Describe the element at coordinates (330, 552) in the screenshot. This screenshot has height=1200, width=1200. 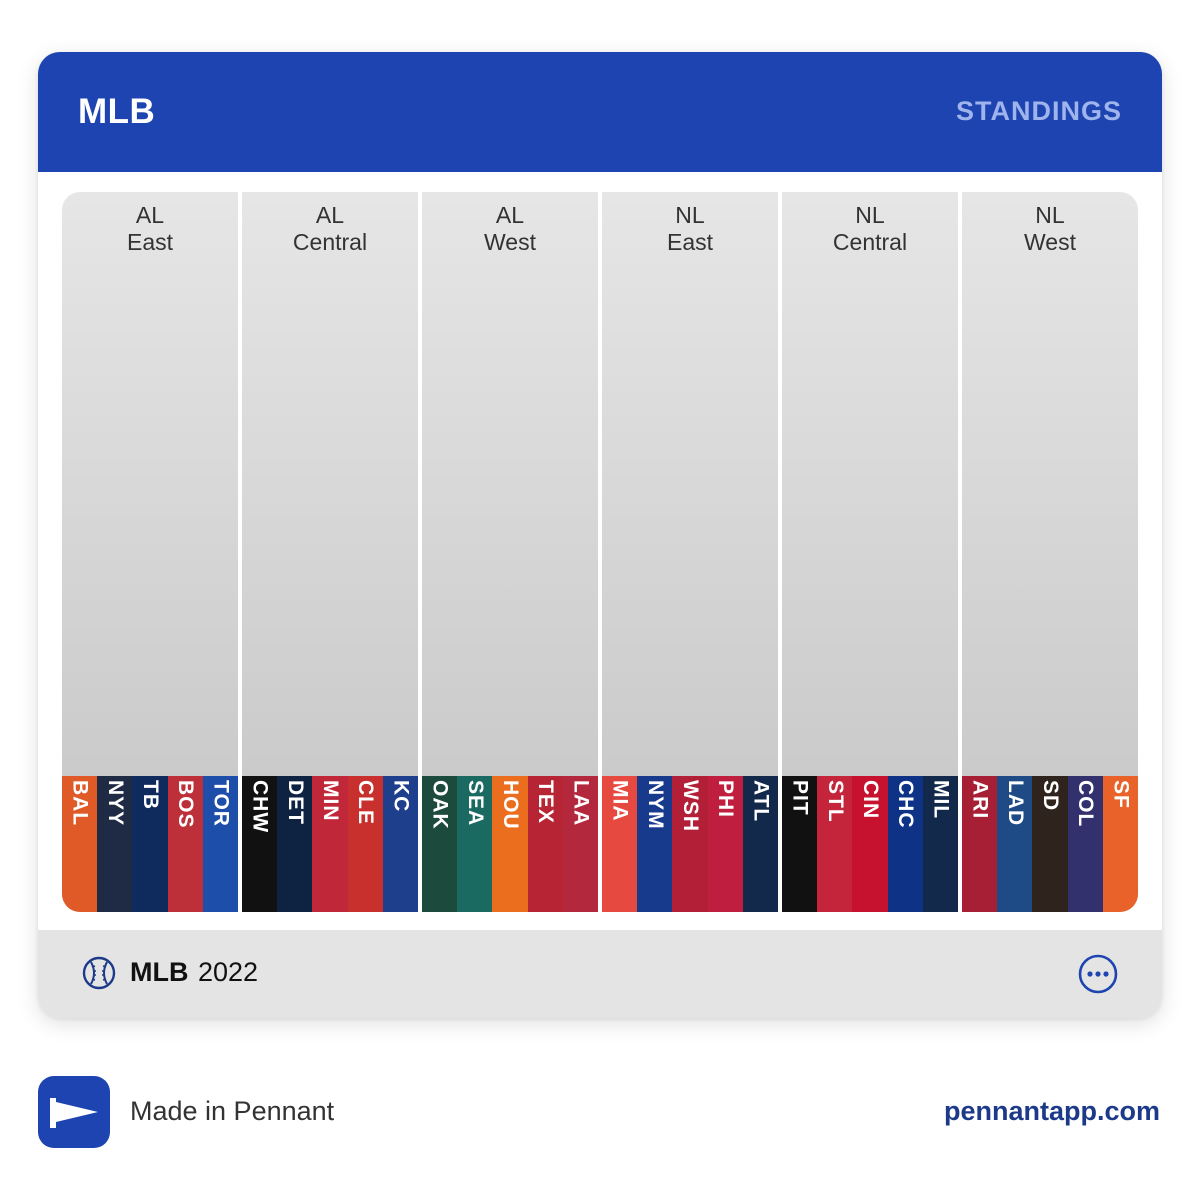
I see `division-column: AL Central CHW DET MIN CLE KC` at that location.